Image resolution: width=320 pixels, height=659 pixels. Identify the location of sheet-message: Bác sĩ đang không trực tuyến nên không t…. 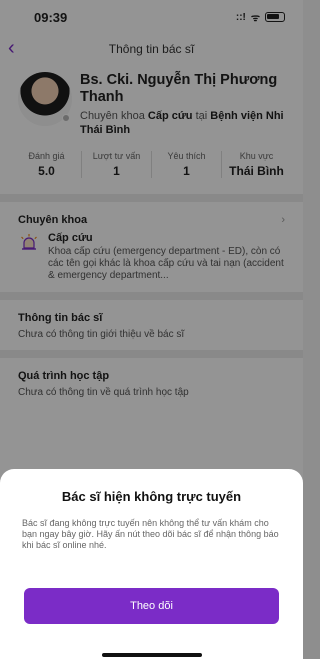
(150, 534).